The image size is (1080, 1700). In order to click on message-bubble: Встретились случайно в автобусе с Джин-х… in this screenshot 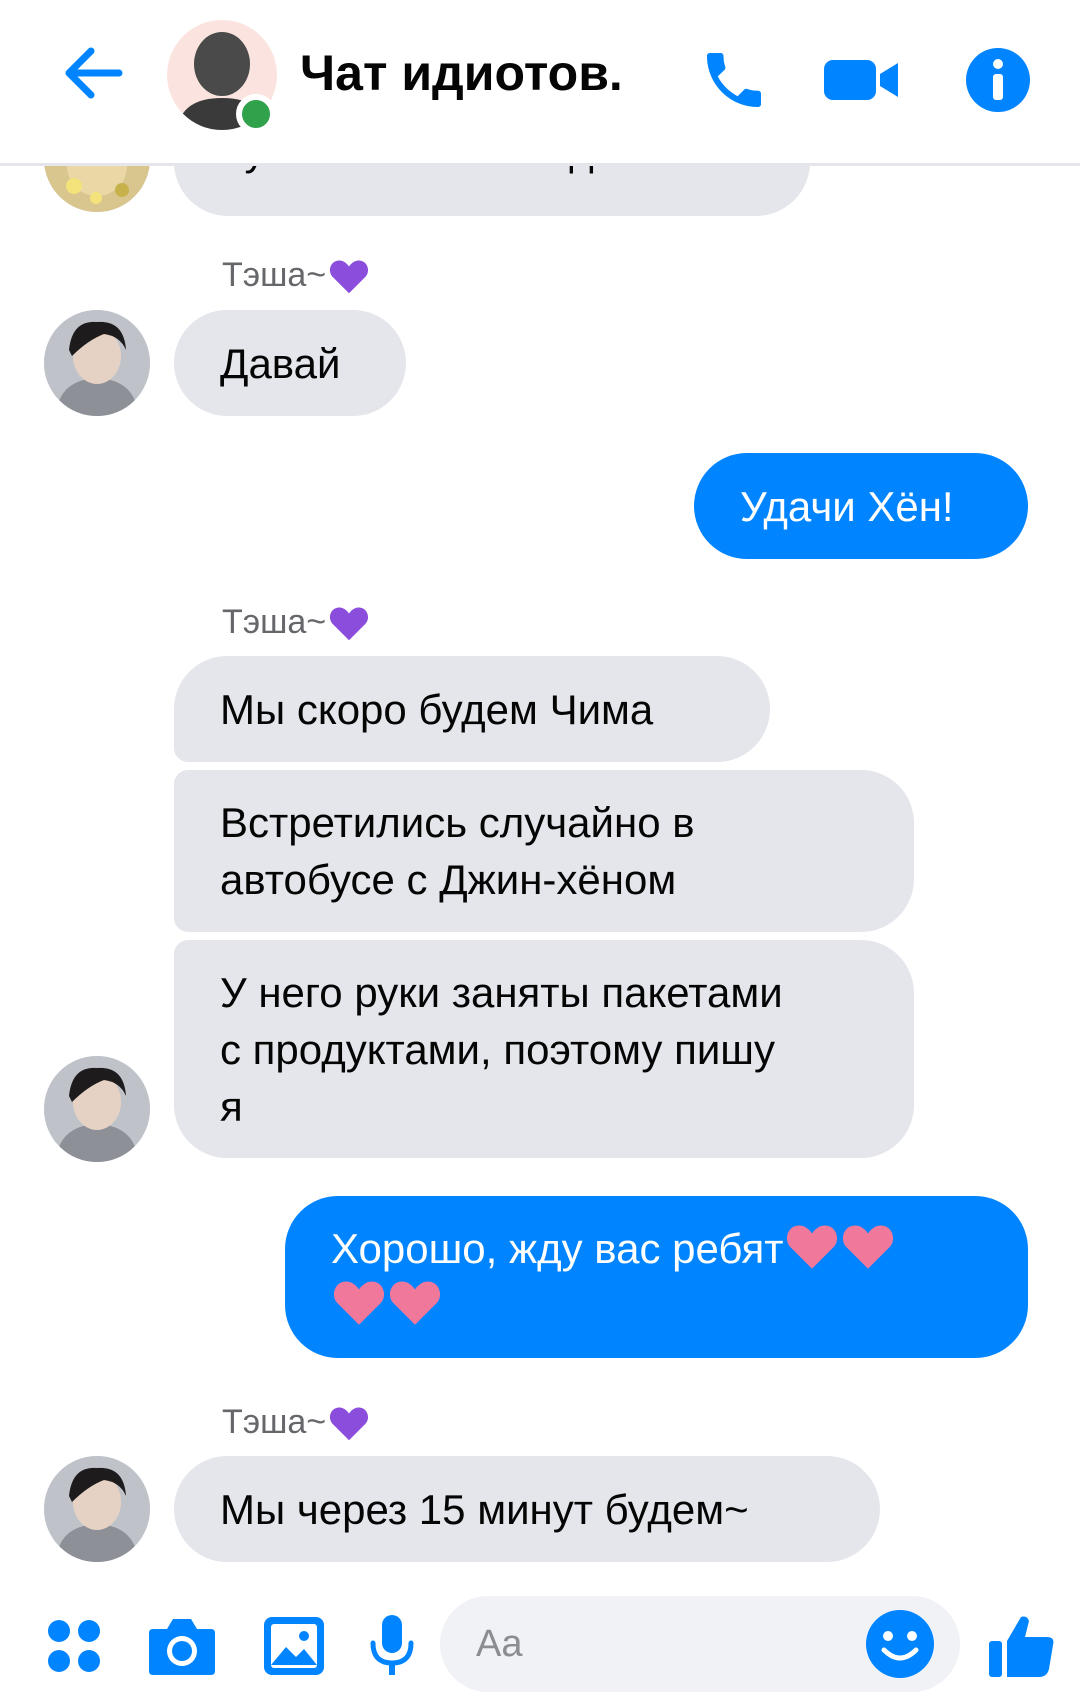, I will do `click(544, 851)`.